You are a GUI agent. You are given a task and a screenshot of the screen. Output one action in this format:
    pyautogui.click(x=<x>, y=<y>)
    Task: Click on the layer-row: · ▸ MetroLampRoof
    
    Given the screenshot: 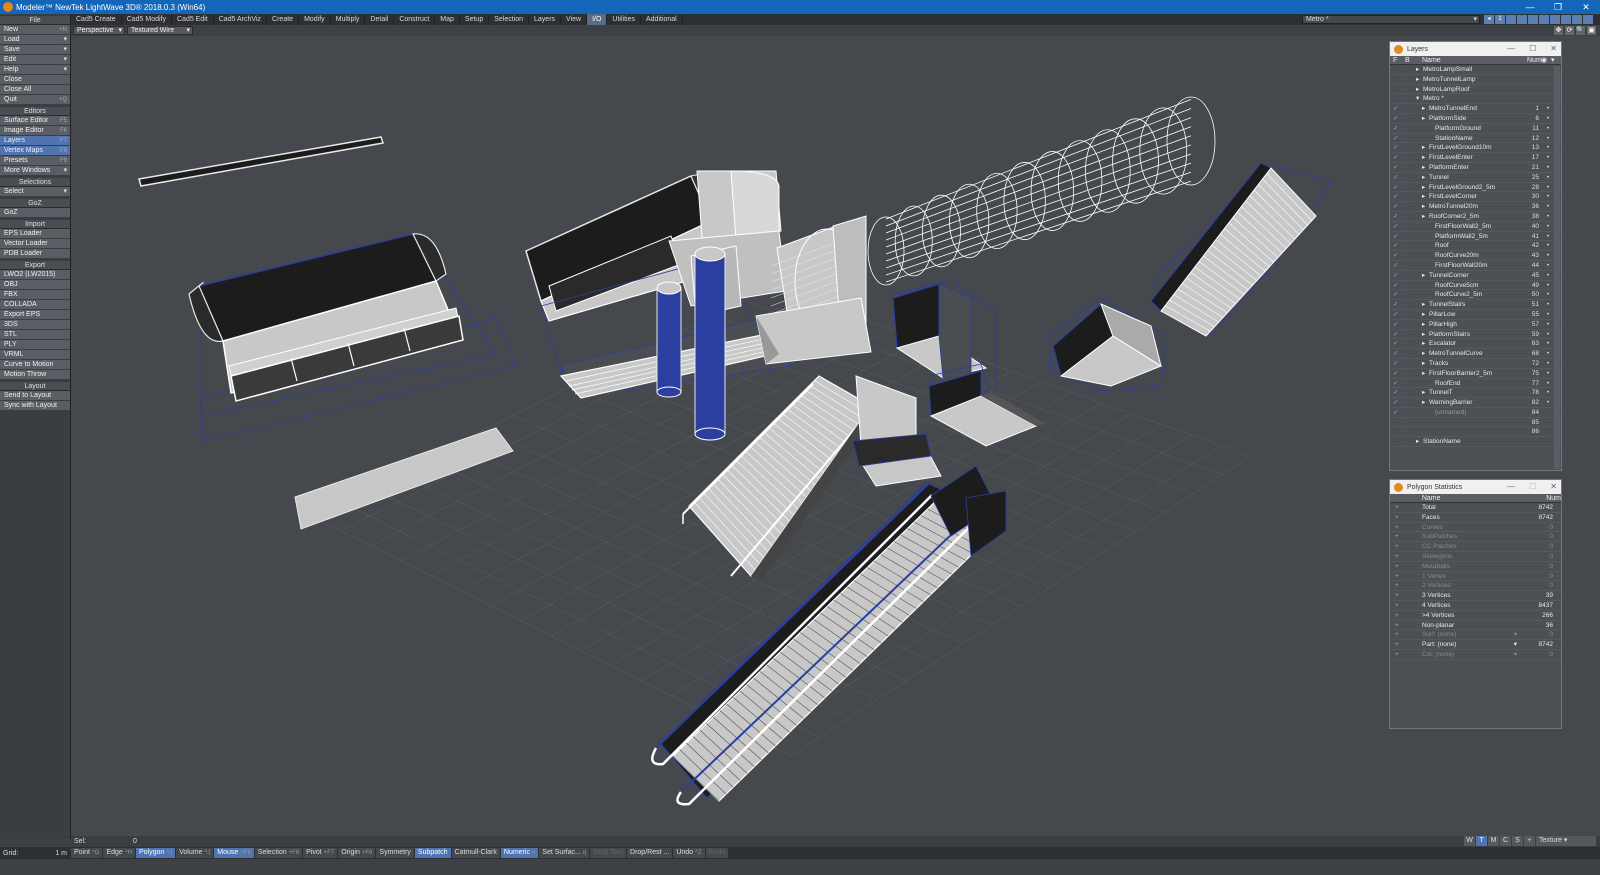 What is the action you would take?
    pyautogui.click(x=1475, y=90)
    